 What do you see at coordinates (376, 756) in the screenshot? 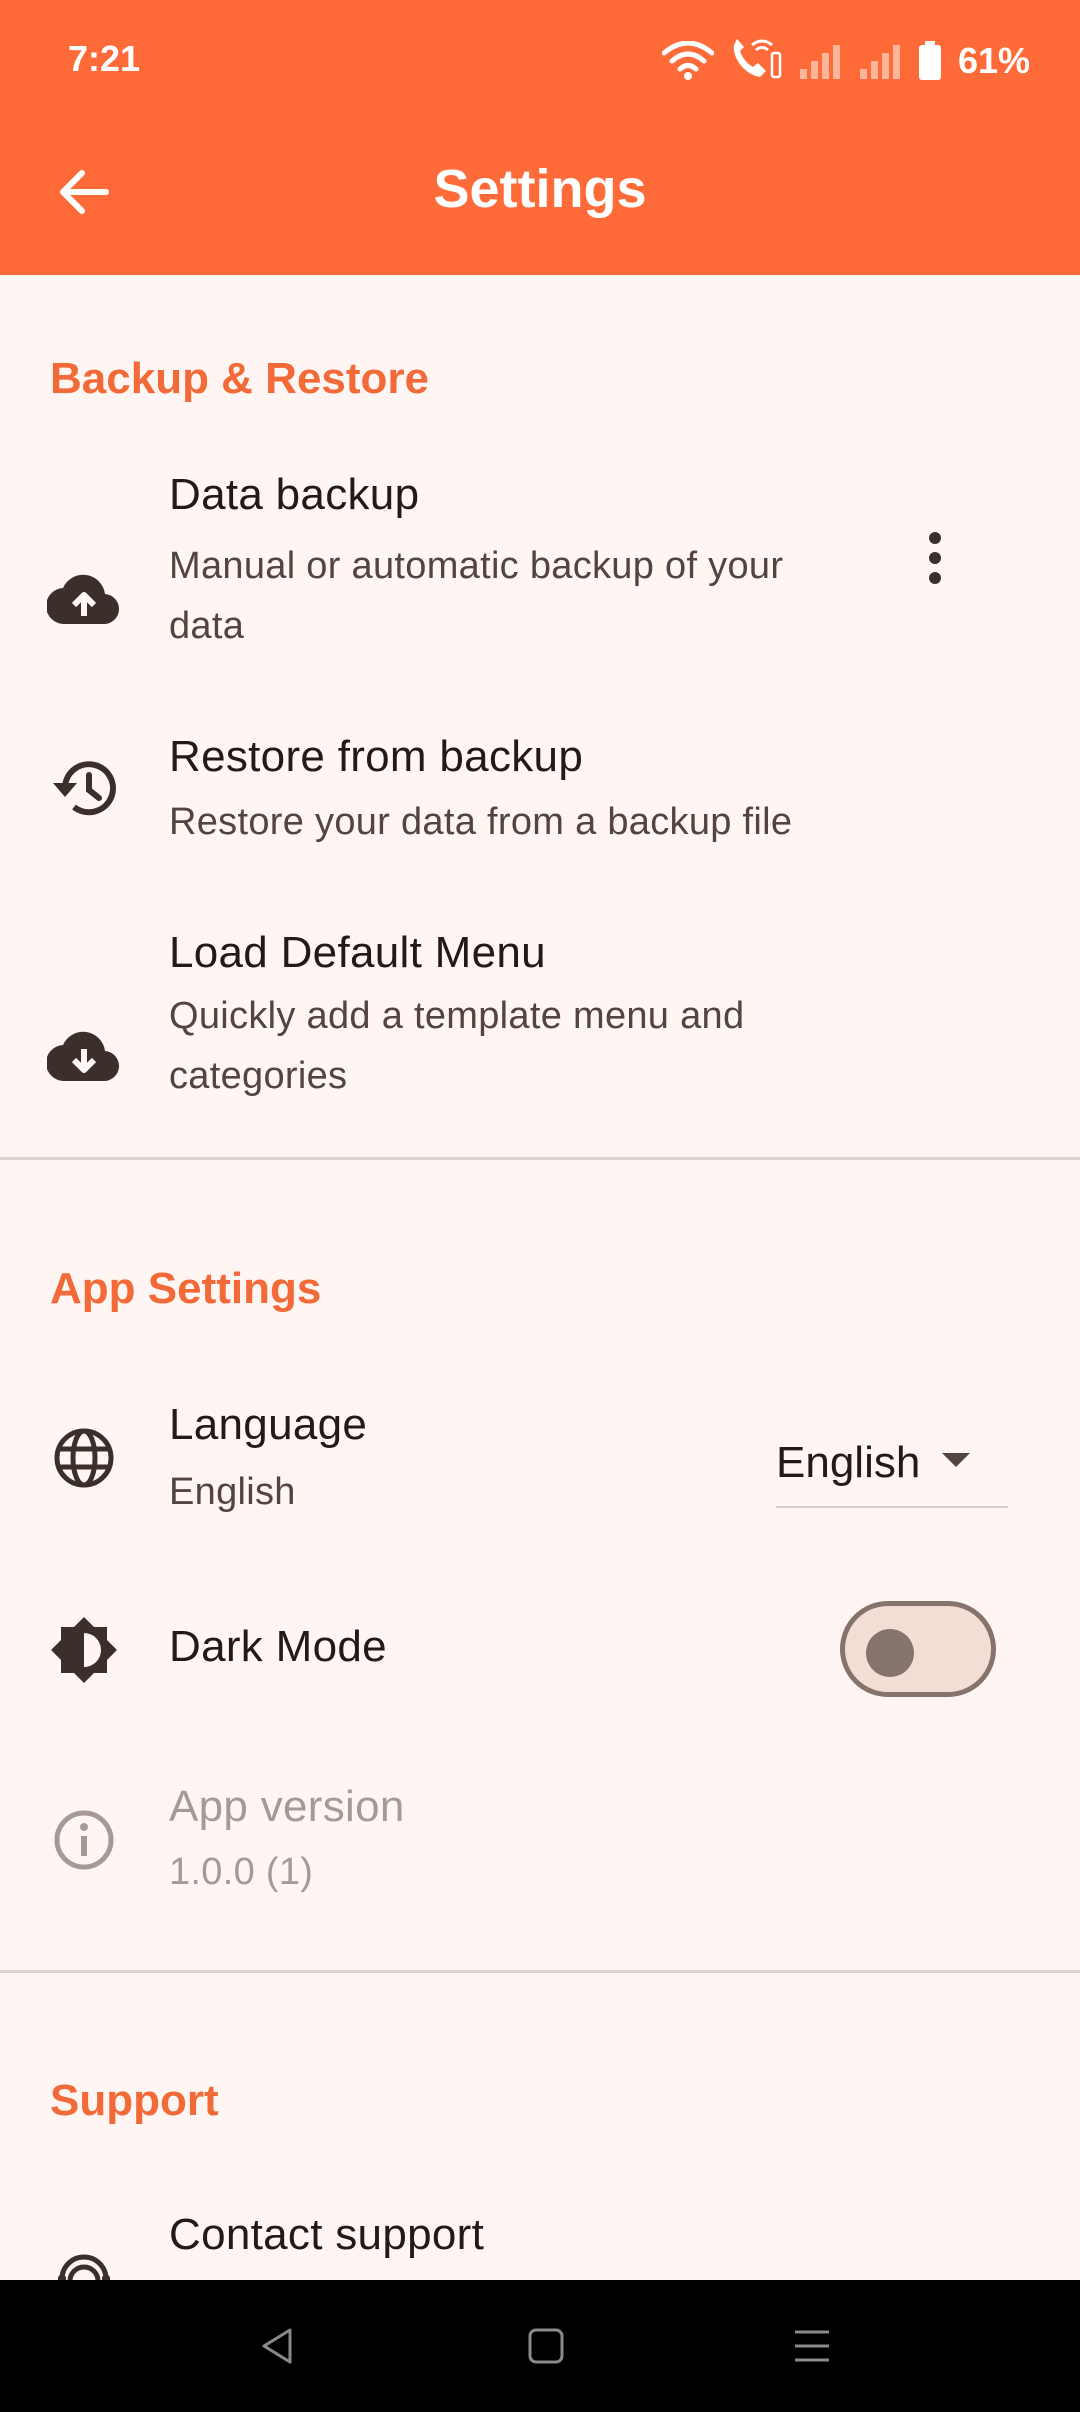
I see `restore-backup-title: Restore from backup` at bounding box center [376, 756].